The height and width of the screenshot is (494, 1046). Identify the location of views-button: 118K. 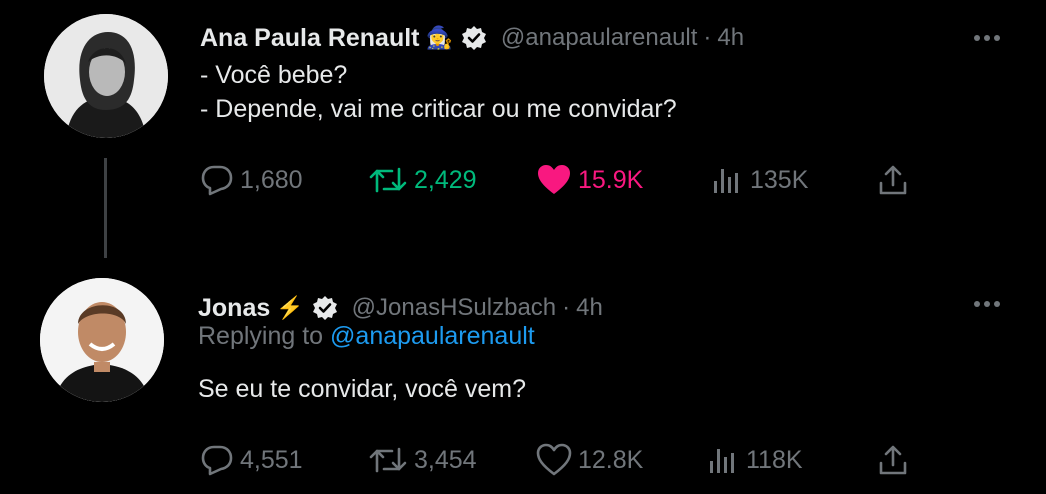
(754, 460).